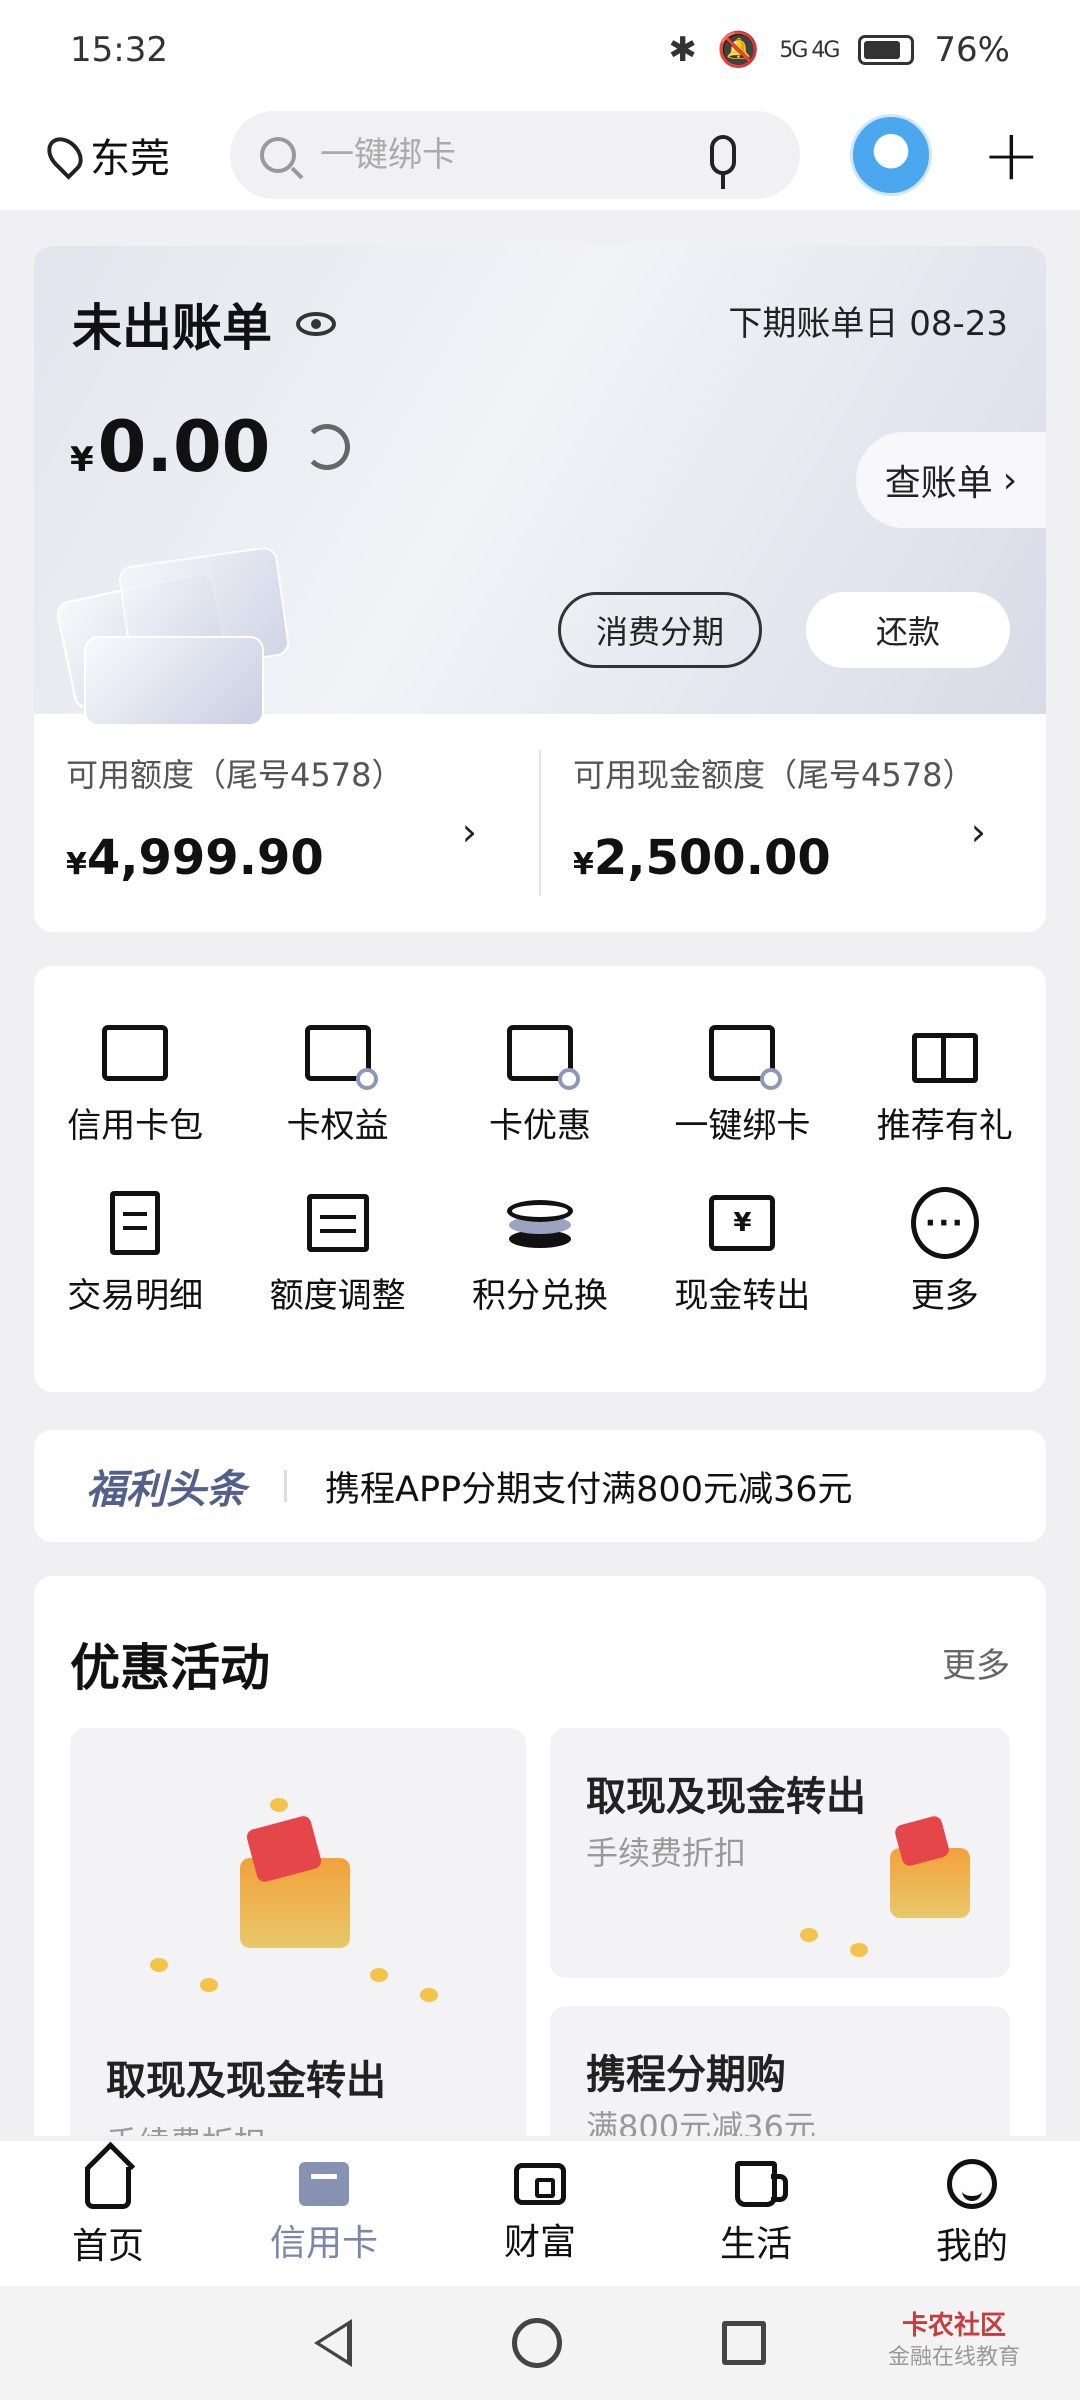 The width and height of the screenshot is (1080, 2400). What do you see at coordinates (945, 1107) in the screenshot?
I see `grid-item-referral: 推荐有礼` at bounding box center [945, 1107].